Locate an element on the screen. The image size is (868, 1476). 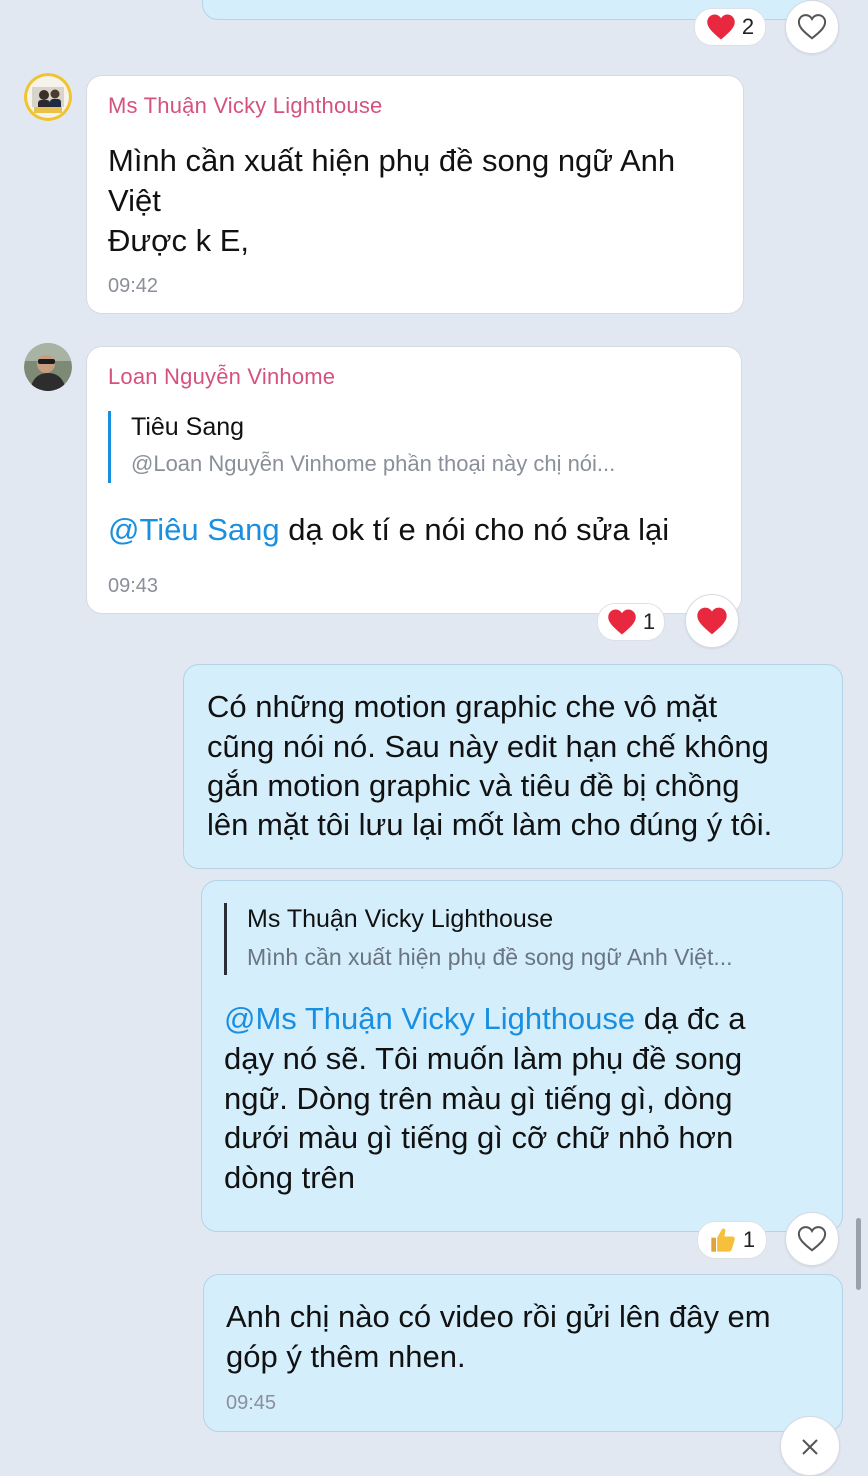
message-line: dưới màu gì tiếng gì cỡ chữ nhỏ hơn is located at coordinates (479, 1137).